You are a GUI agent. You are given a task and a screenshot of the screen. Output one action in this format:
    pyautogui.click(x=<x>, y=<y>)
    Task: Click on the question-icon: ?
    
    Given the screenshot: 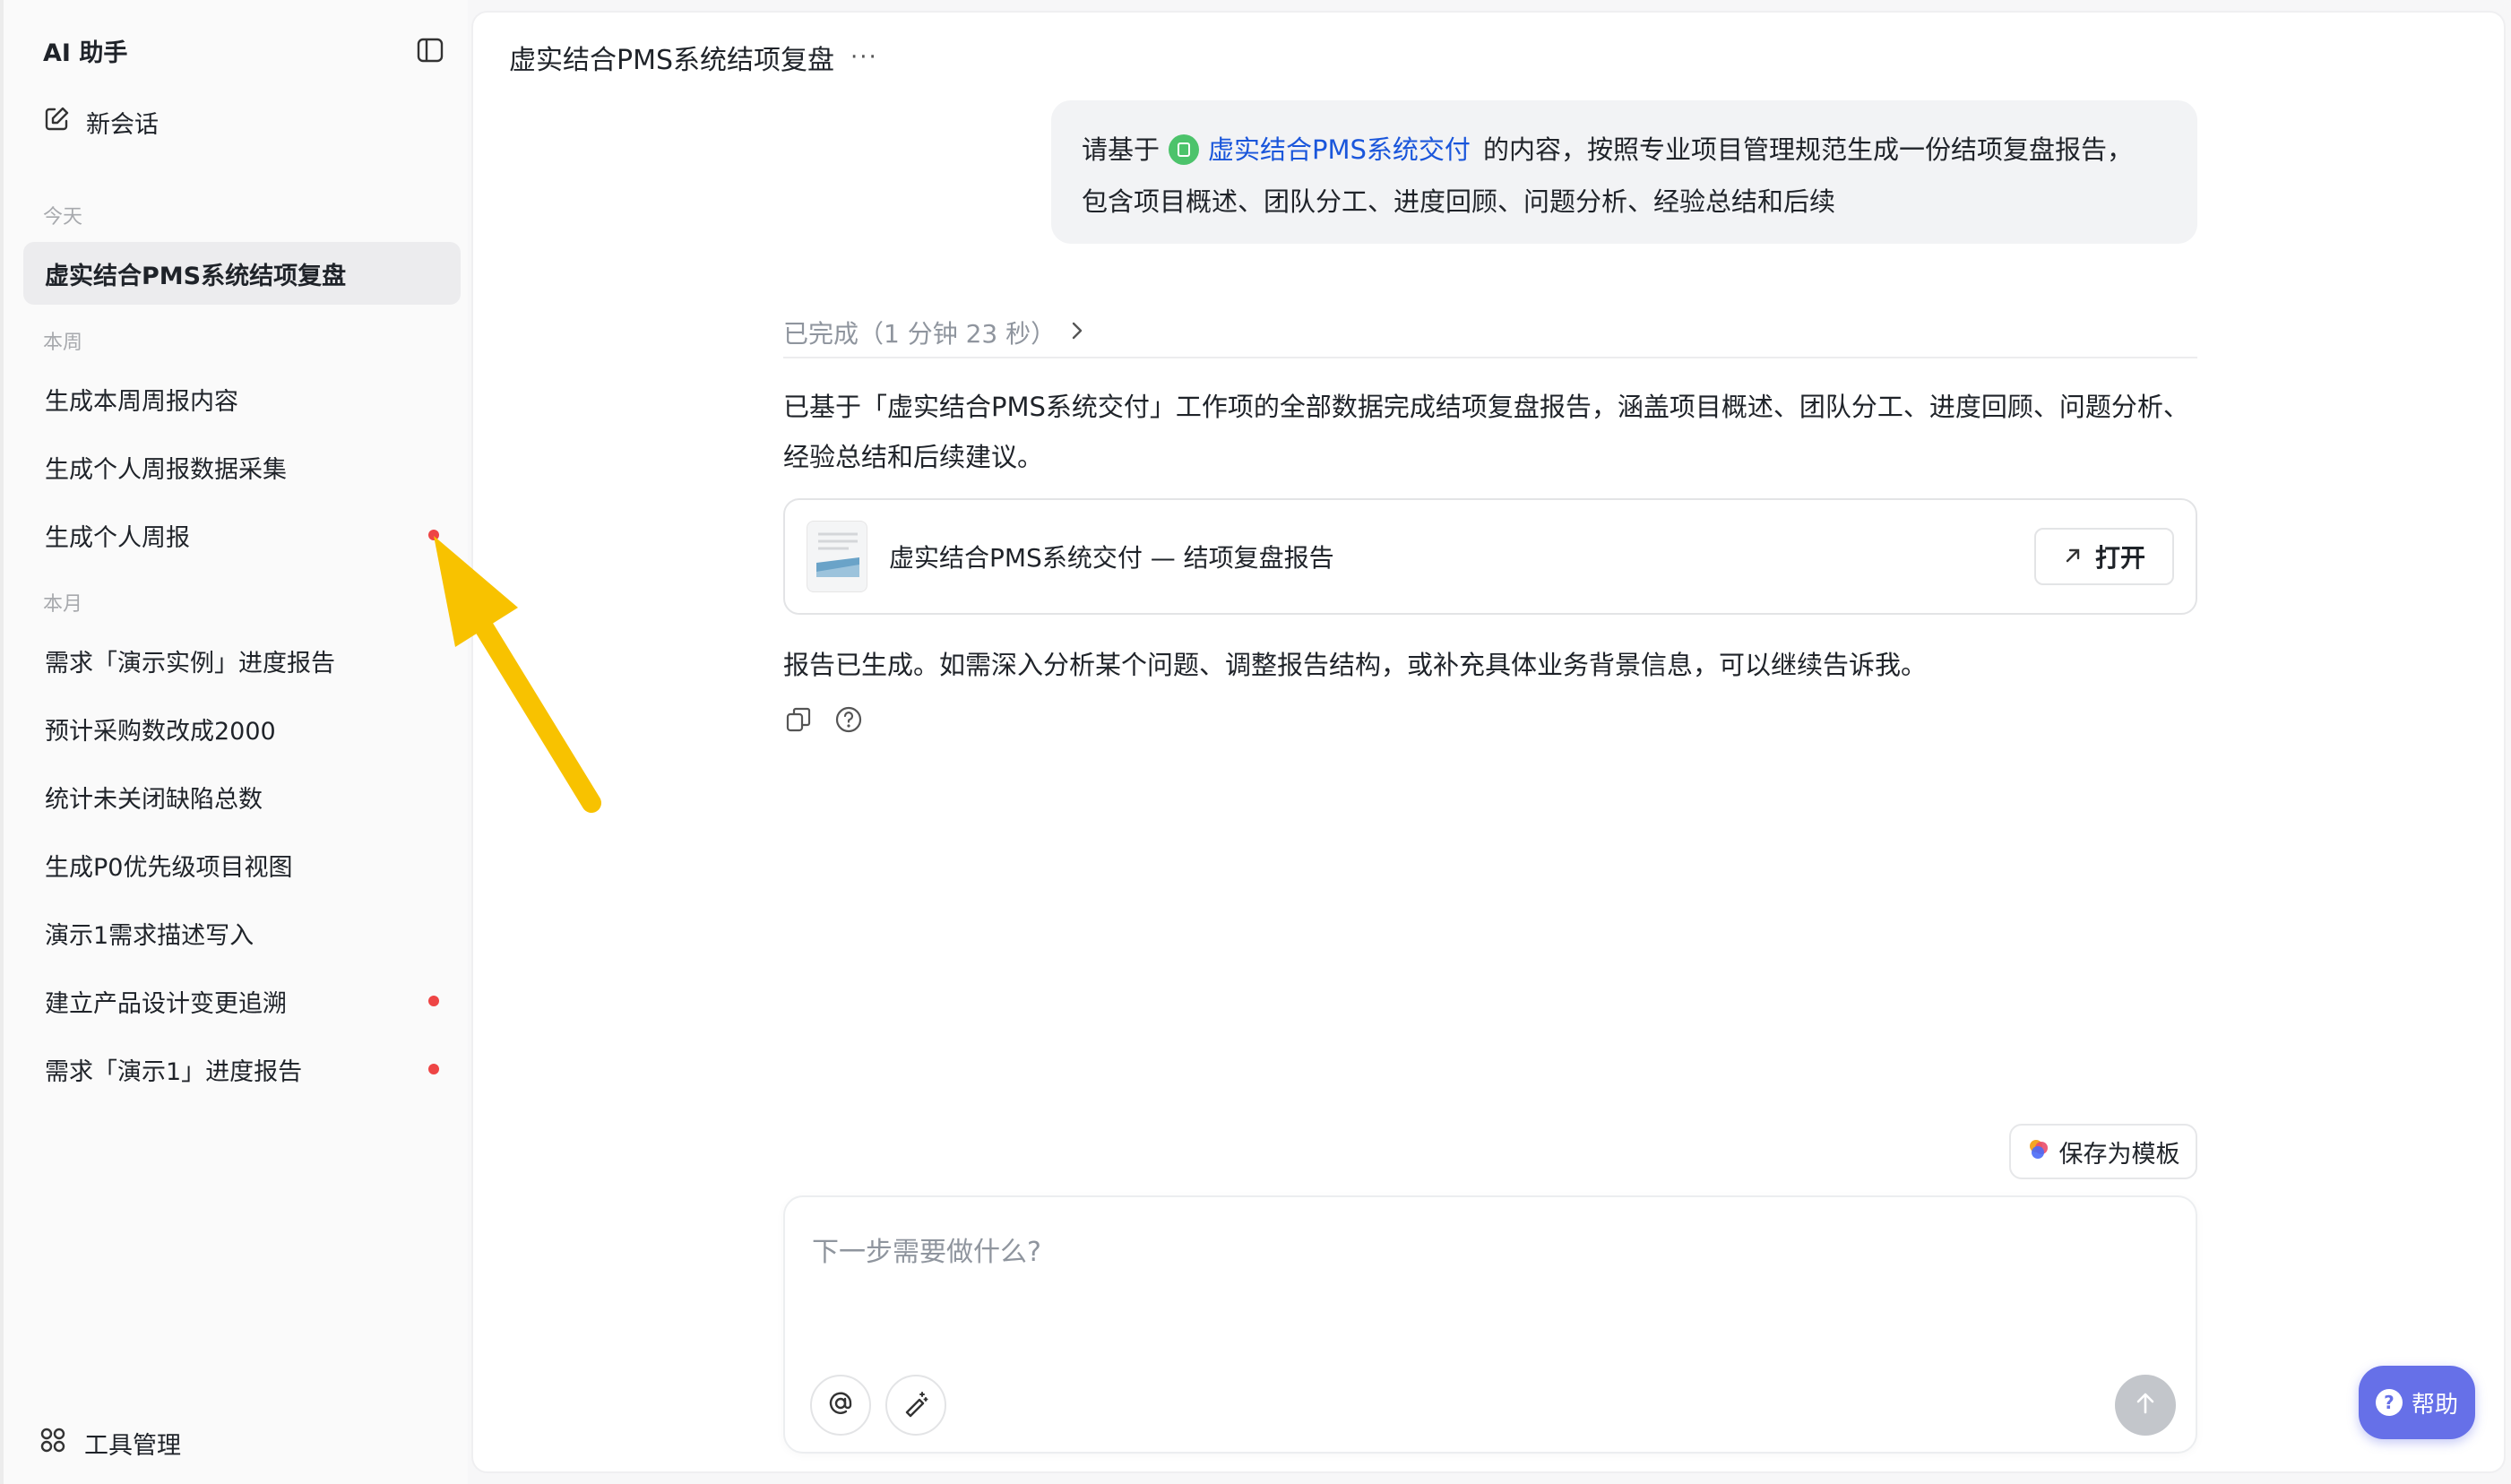 What is the action you would take?
    pyautogui.click(x=2389, y=1402)
    